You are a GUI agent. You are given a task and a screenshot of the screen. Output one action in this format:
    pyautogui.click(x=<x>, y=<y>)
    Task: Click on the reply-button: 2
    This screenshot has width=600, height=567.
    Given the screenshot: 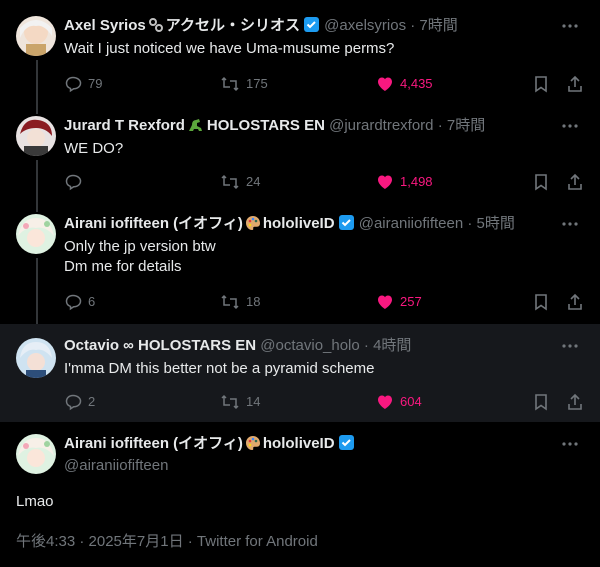 What is the action you would take?
    pyautogui.click(x=79, y=402)
    